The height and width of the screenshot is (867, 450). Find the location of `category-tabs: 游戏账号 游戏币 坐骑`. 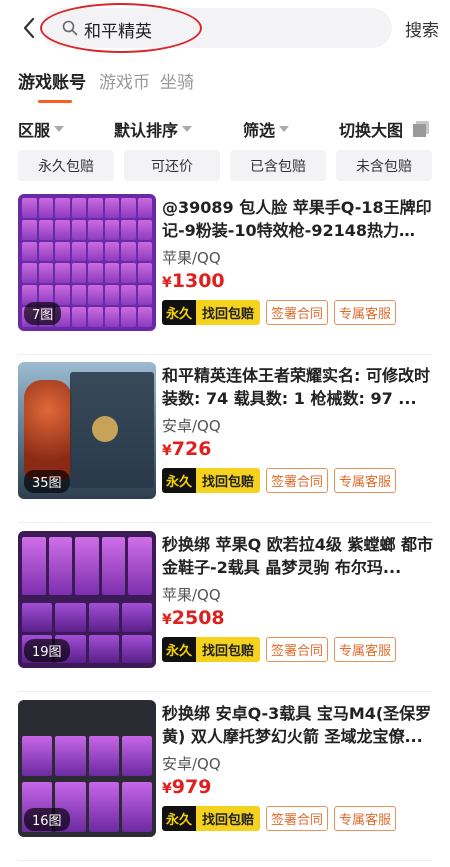

category-tabs: 游戏账号 游戏币 坐骑 is located at coordinates (225, 86).